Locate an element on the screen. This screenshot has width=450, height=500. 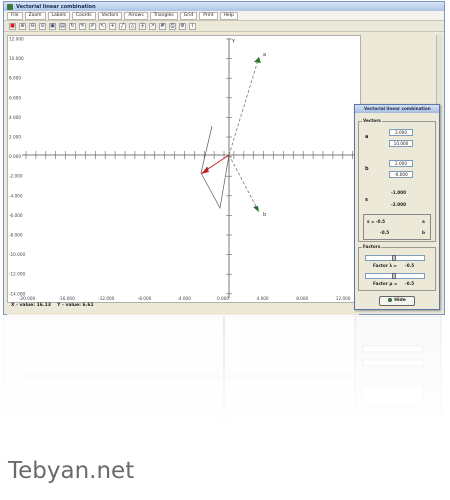
menu-help: Help is located at coordinates (228, 15).